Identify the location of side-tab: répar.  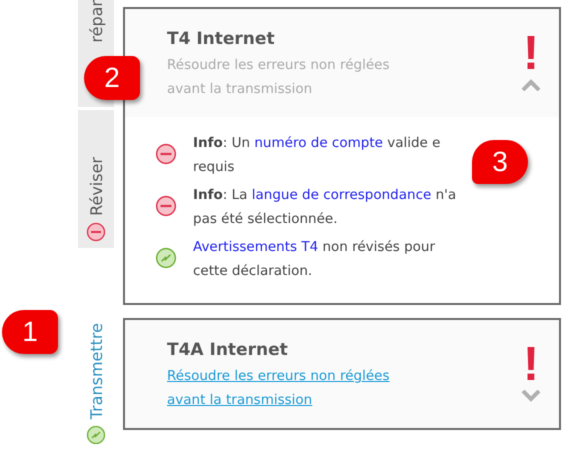
(96, 26).